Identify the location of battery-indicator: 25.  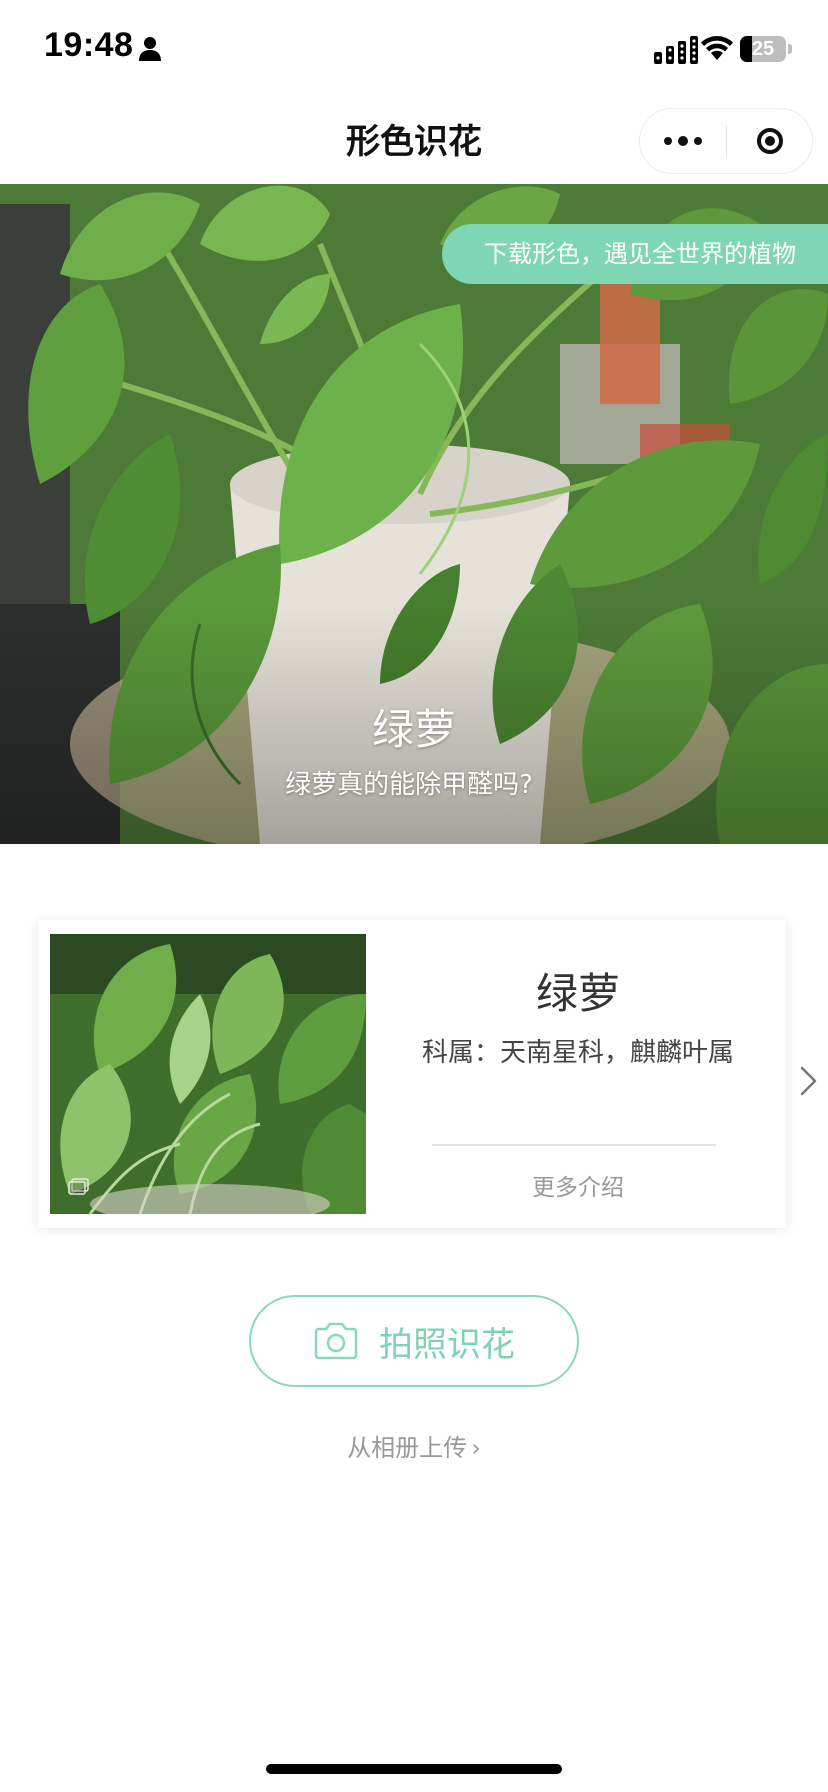
(766, 49).